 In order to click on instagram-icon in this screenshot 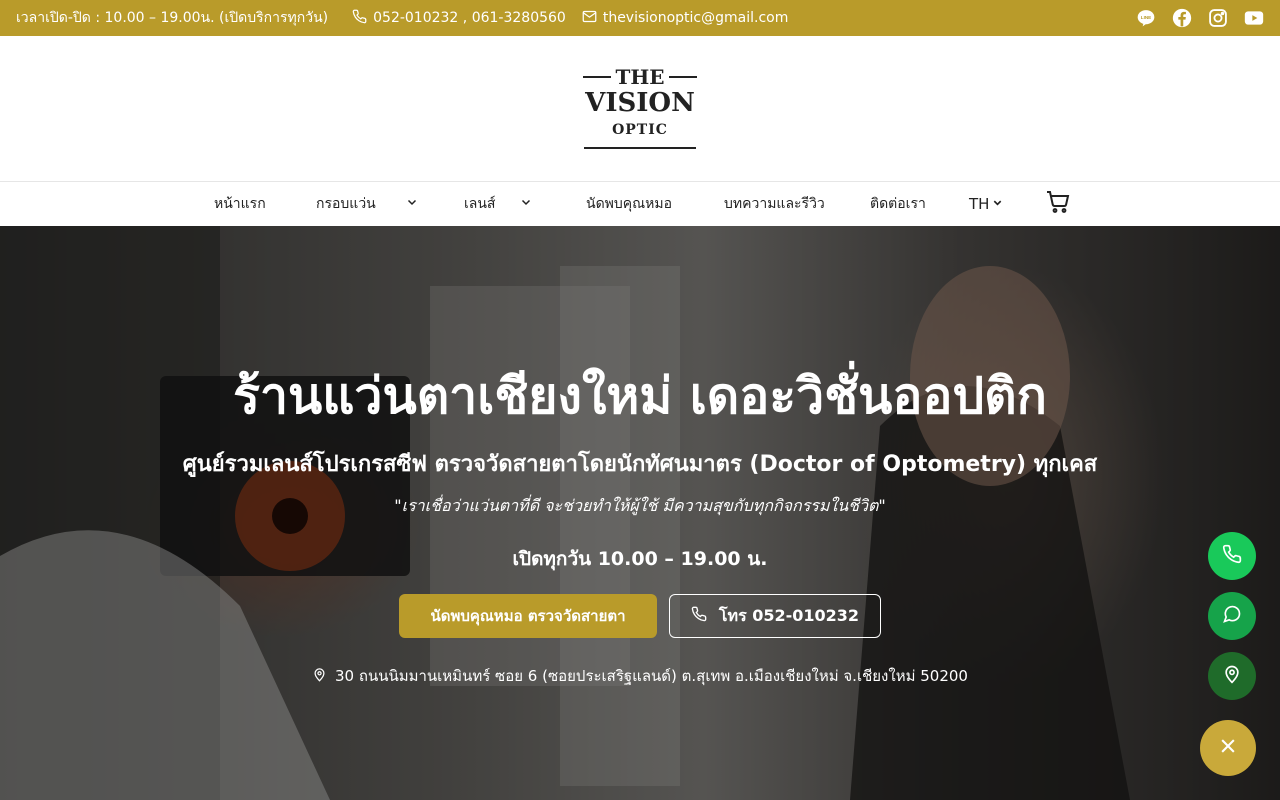, I will do `click(1218, 18)`.